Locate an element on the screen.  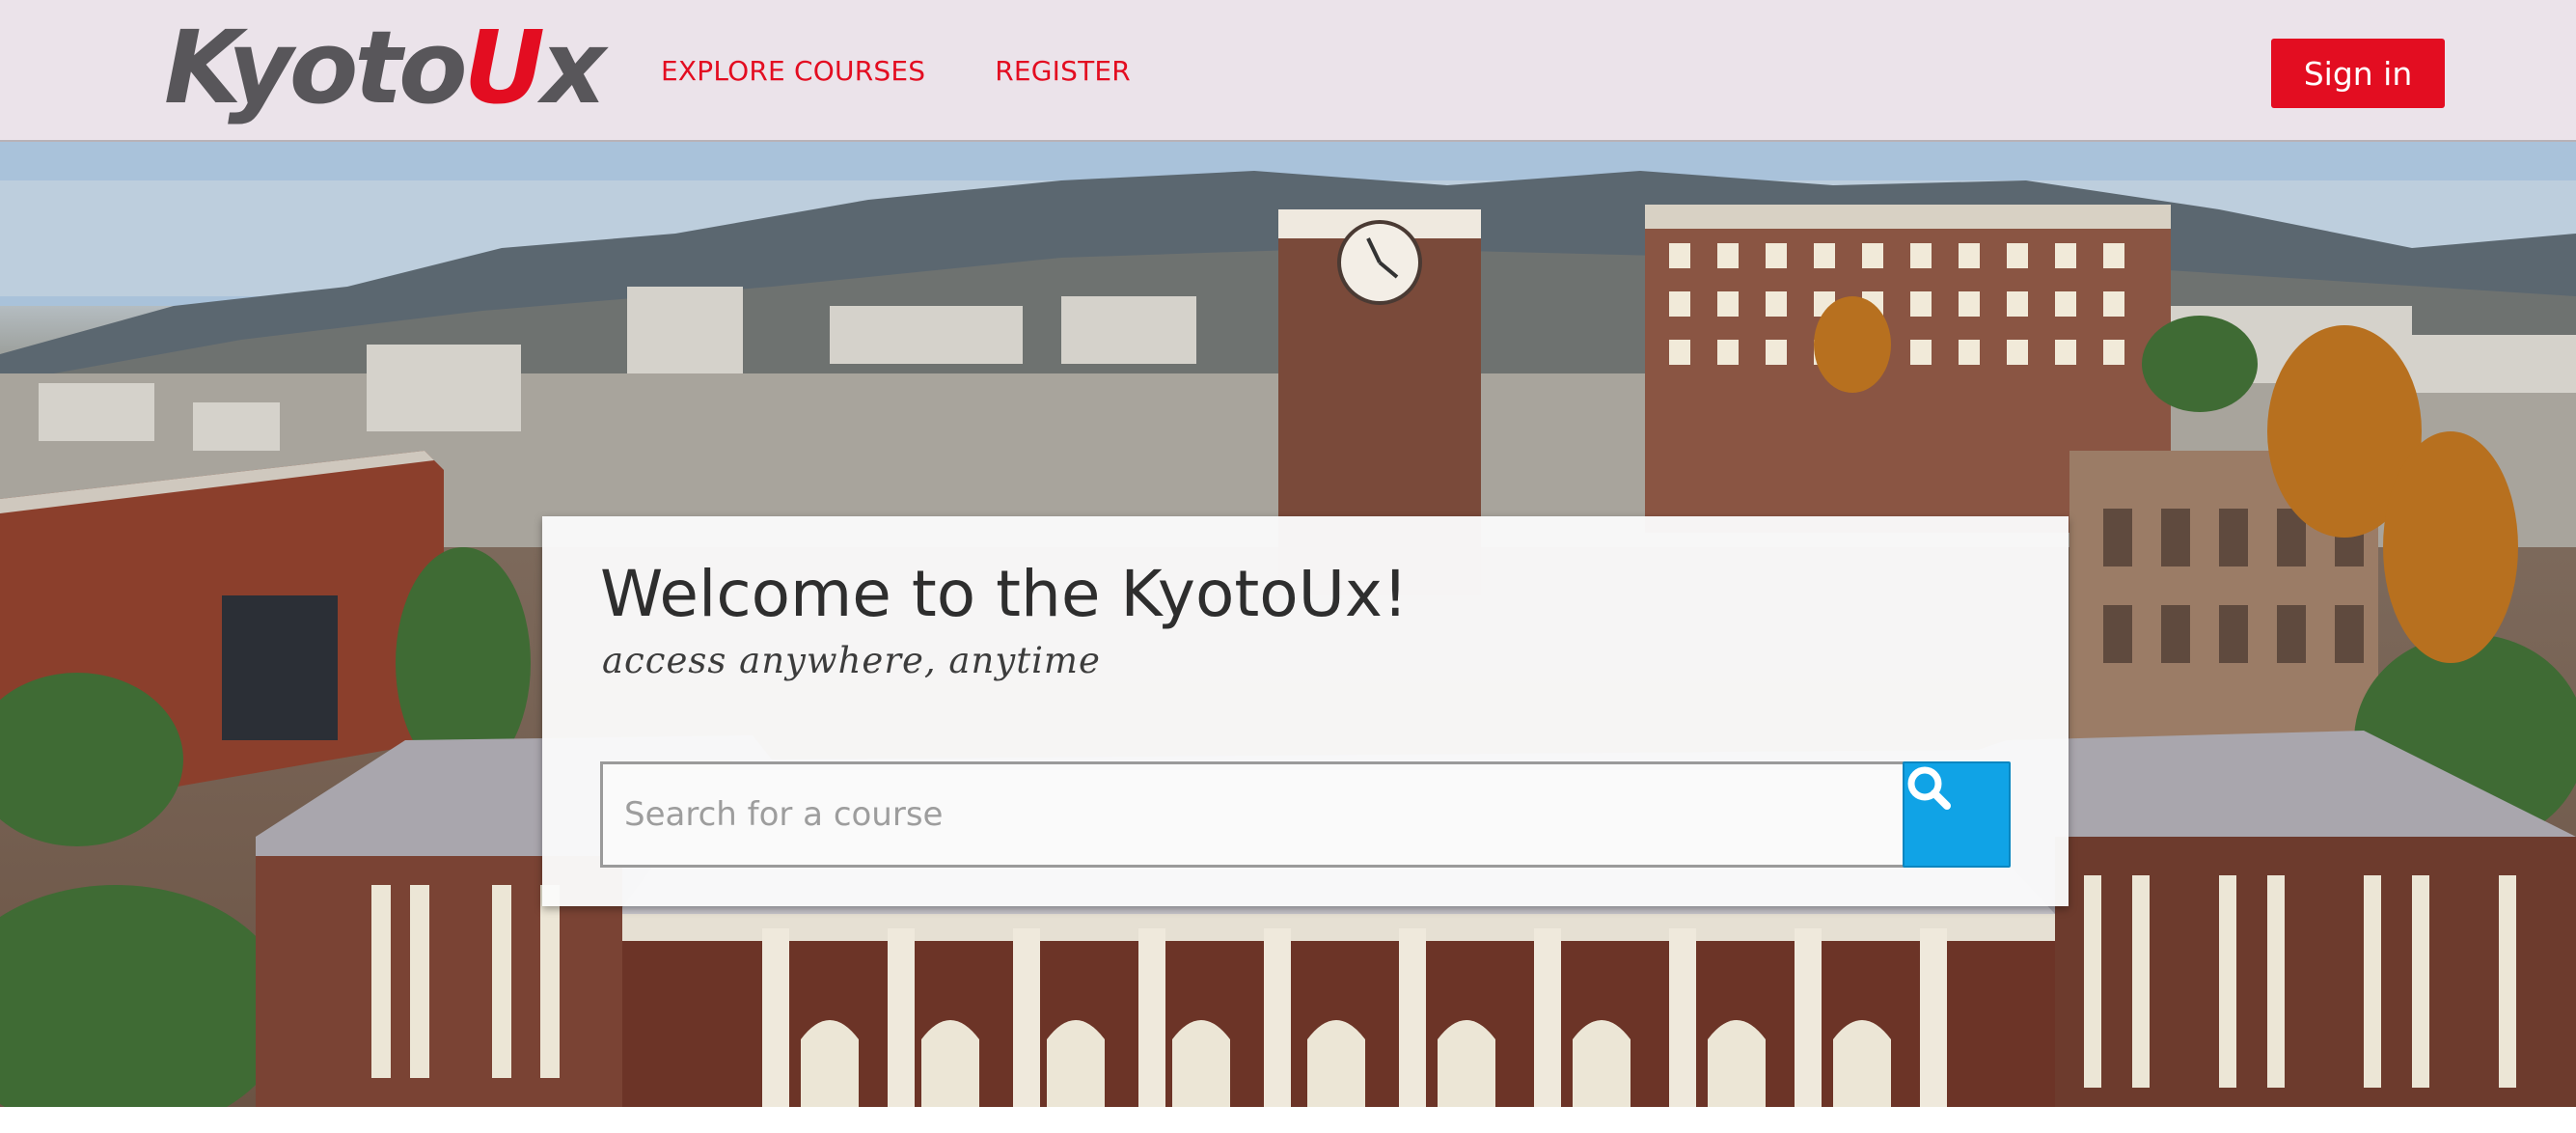
logo-text-x: x is located at coordinates (573, 67).